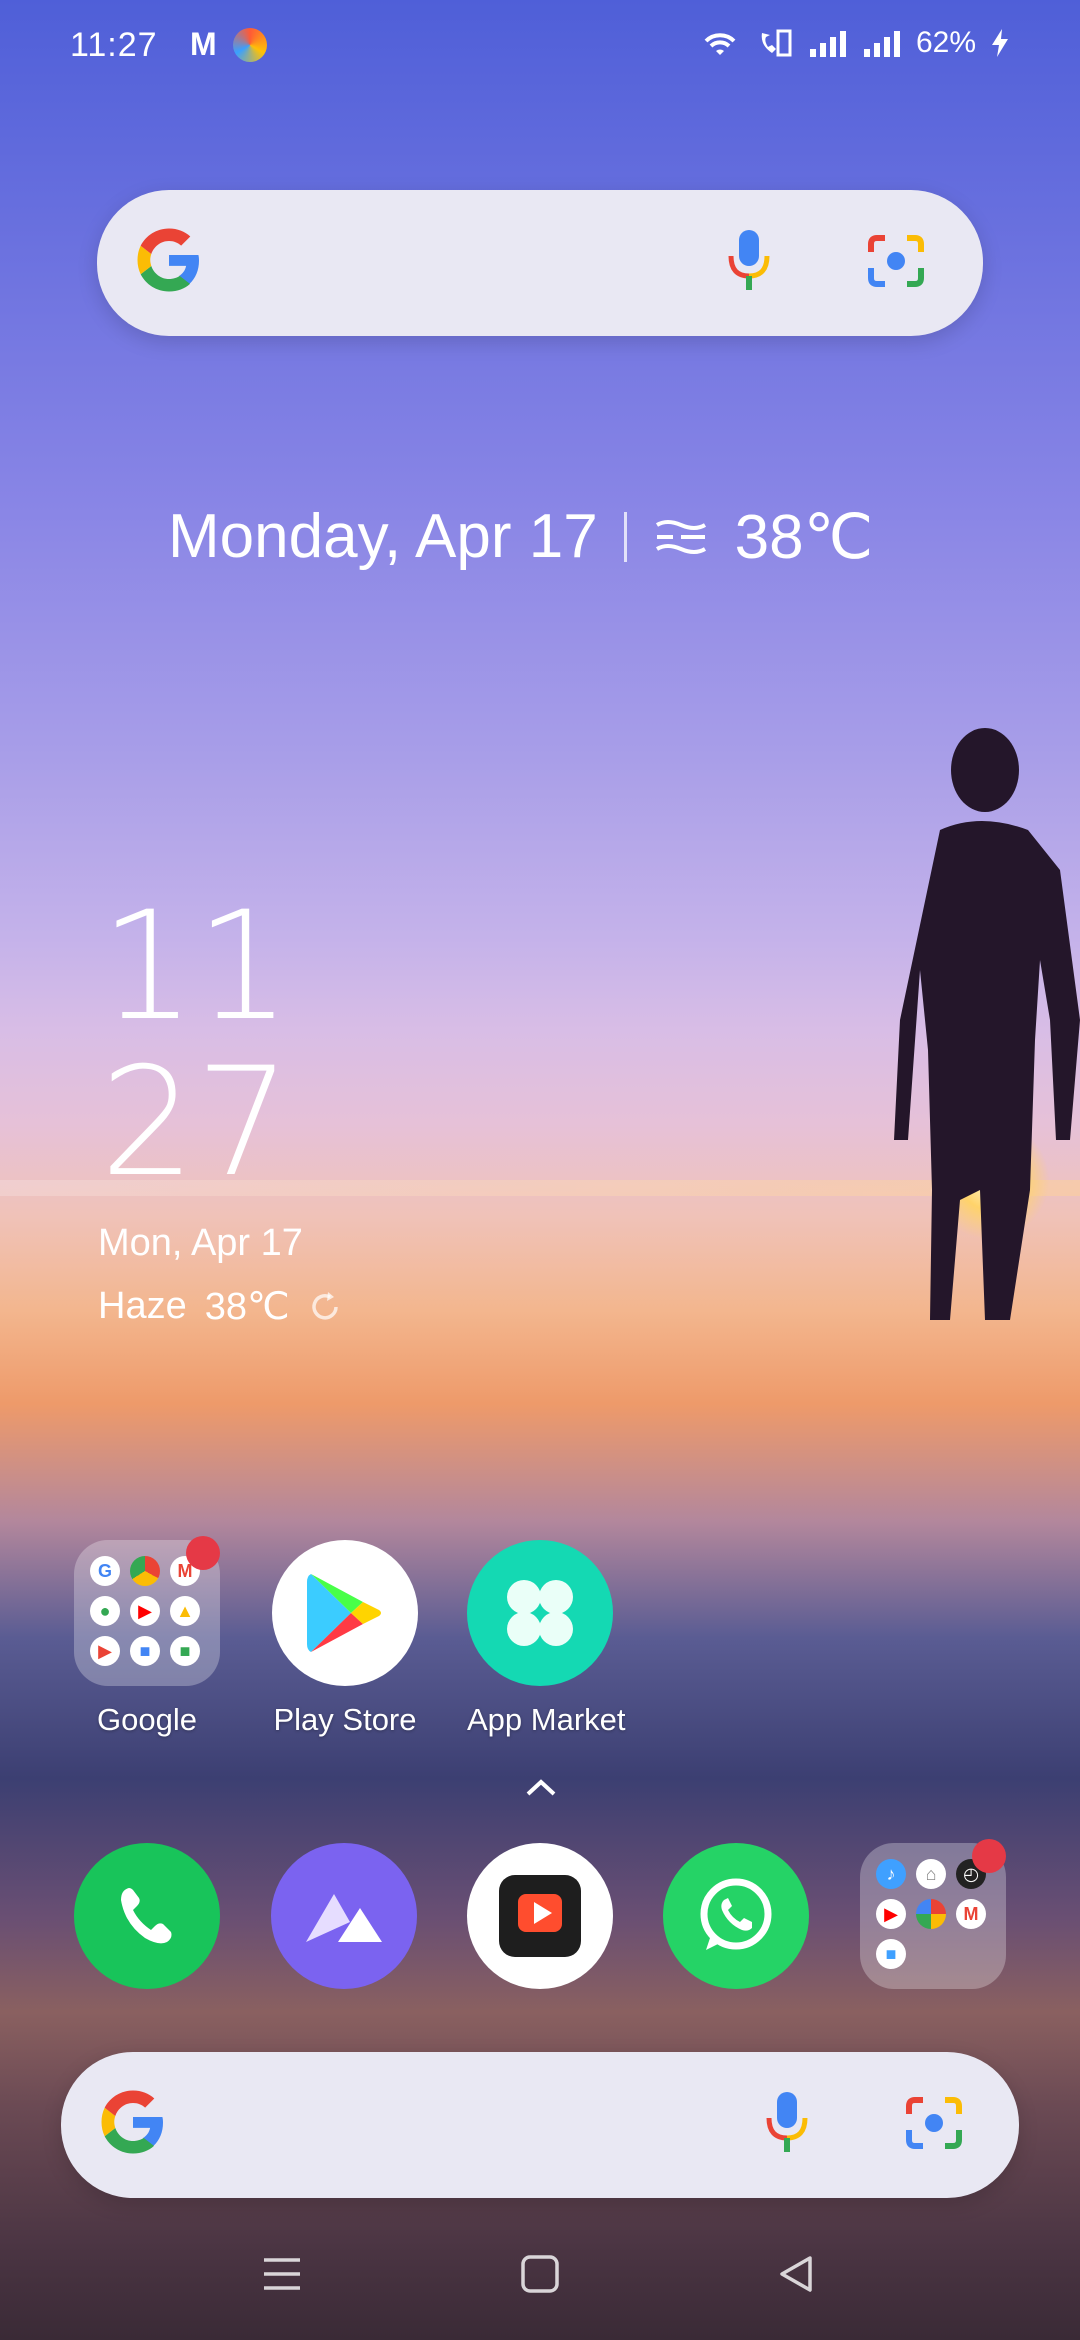 This screenshot has height=2340, width=1080. What do you see at coordinates (736, 1916) in the screenshot?
I see `whatsapp-app-icon` at bounding box center [736, 1916].